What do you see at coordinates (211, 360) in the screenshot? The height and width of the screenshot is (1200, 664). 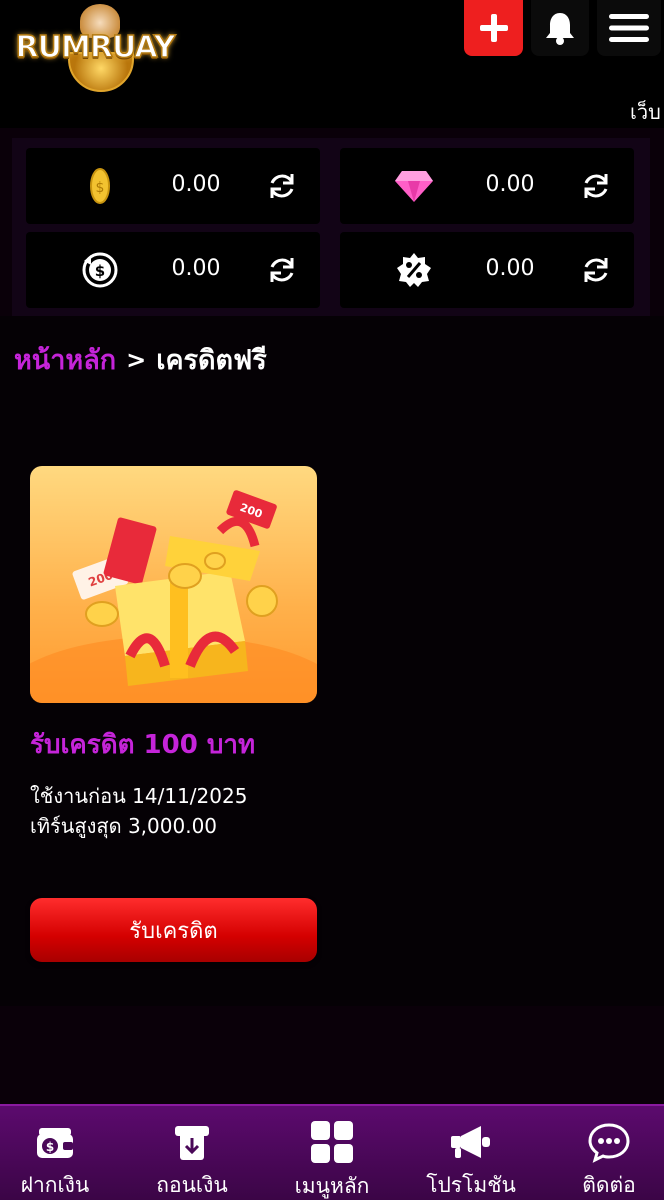 I see `breadcrumb-current: เครดิตฟรี` at bounding box center [211, 360].